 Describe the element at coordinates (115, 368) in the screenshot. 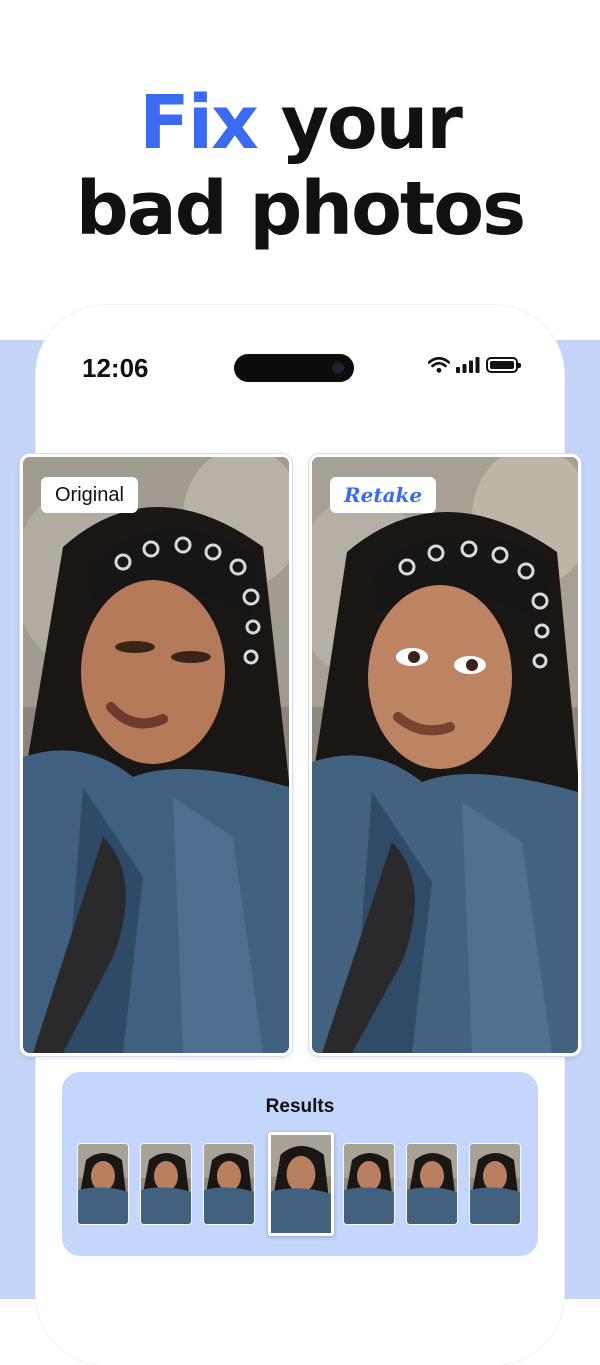

I see `status-time: 12:06` at that location.